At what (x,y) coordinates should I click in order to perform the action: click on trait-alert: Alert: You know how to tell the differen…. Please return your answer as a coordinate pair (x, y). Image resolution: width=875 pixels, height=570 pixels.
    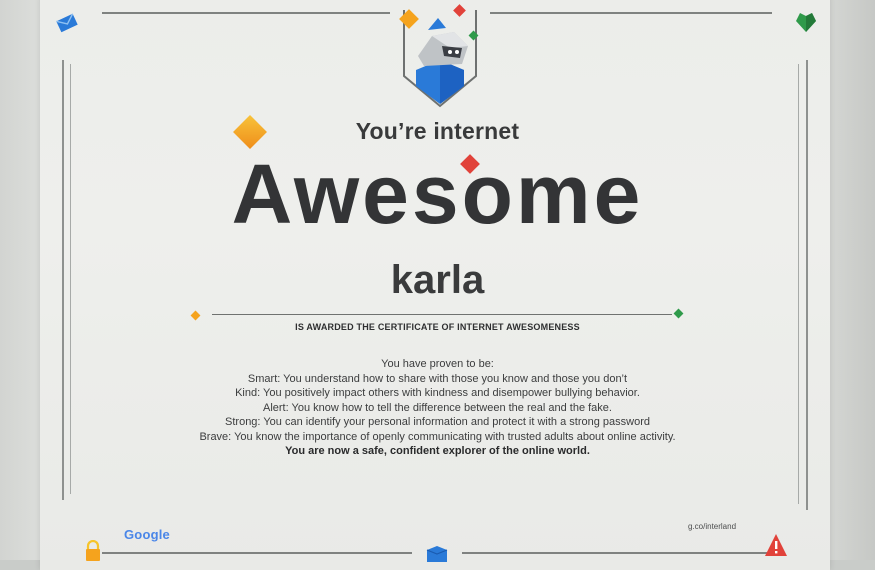
    Looking at the image, I should click on (437, 407).